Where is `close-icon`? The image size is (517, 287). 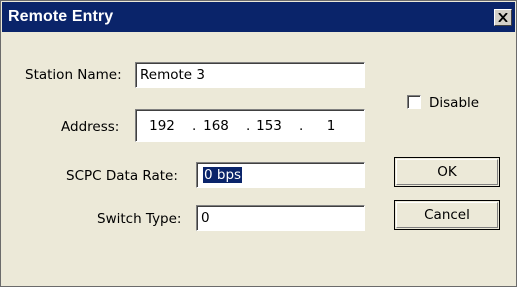 close-icon is located at coordinates (503, 17).